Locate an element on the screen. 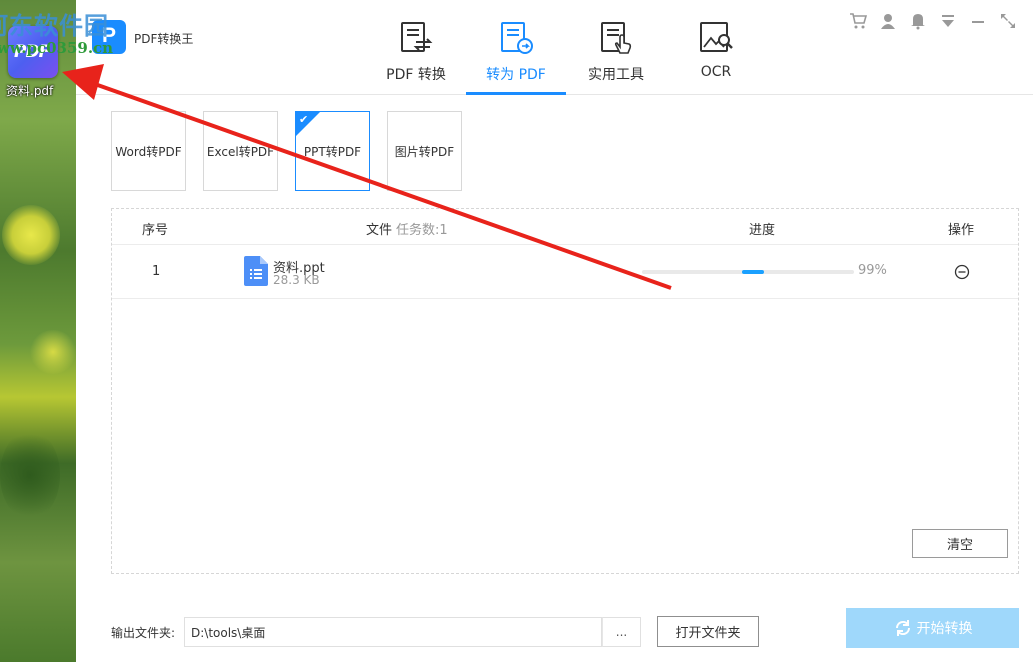 The height and width of the screenshot is (662, 1033). file-size: 28.3 KB is located at coordinates (296, 280).